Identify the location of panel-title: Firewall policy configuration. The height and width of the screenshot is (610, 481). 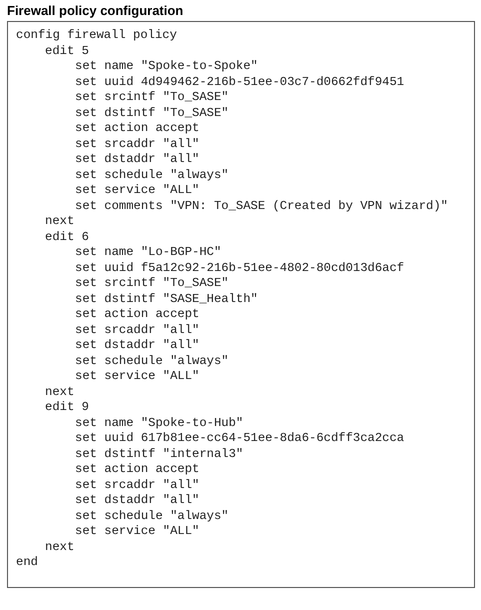
(95, 11).